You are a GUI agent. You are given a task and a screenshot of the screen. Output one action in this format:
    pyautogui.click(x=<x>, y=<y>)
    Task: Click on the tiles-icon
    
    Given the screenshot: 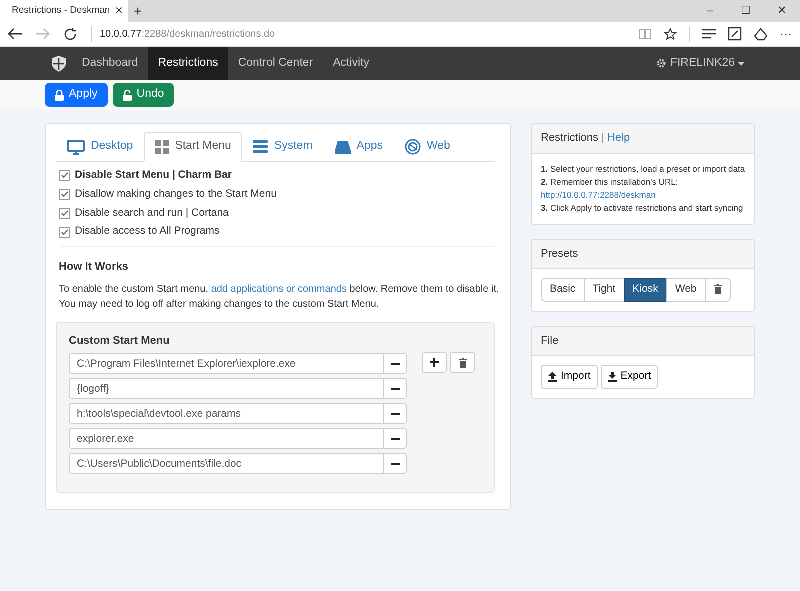 What is the action you would take?
    pyautogui.click(x=162, y=147)
    